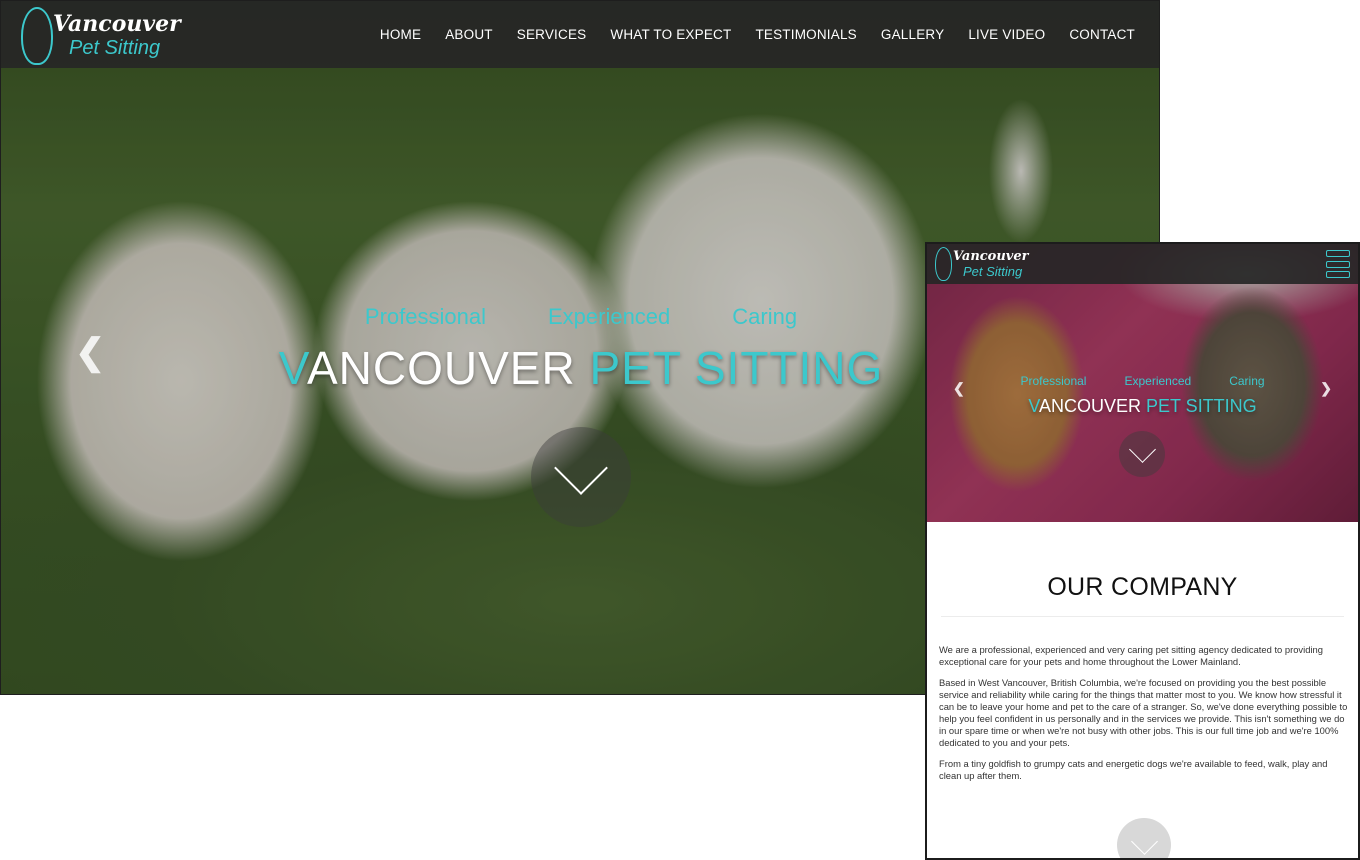  Describe the element at coordinates (1142, 587) in the screenshot. I see `section-title: OUR COMPANY` at that location.